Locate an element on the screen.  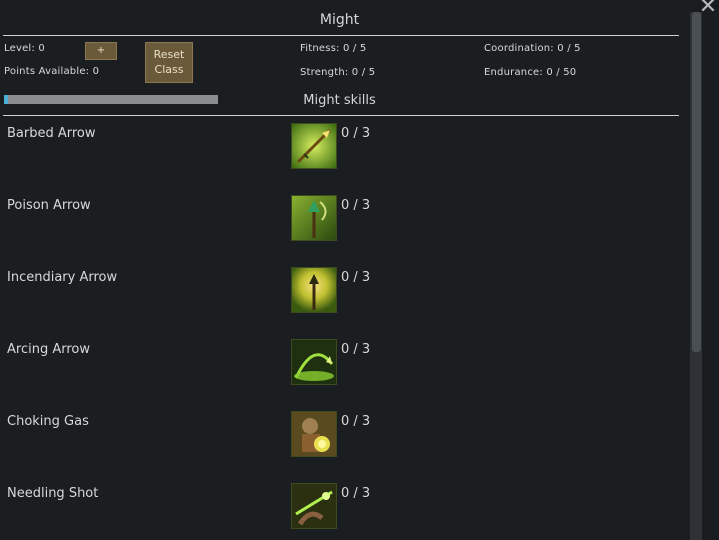
panel-title: Might is located at coordinates (339, 20).